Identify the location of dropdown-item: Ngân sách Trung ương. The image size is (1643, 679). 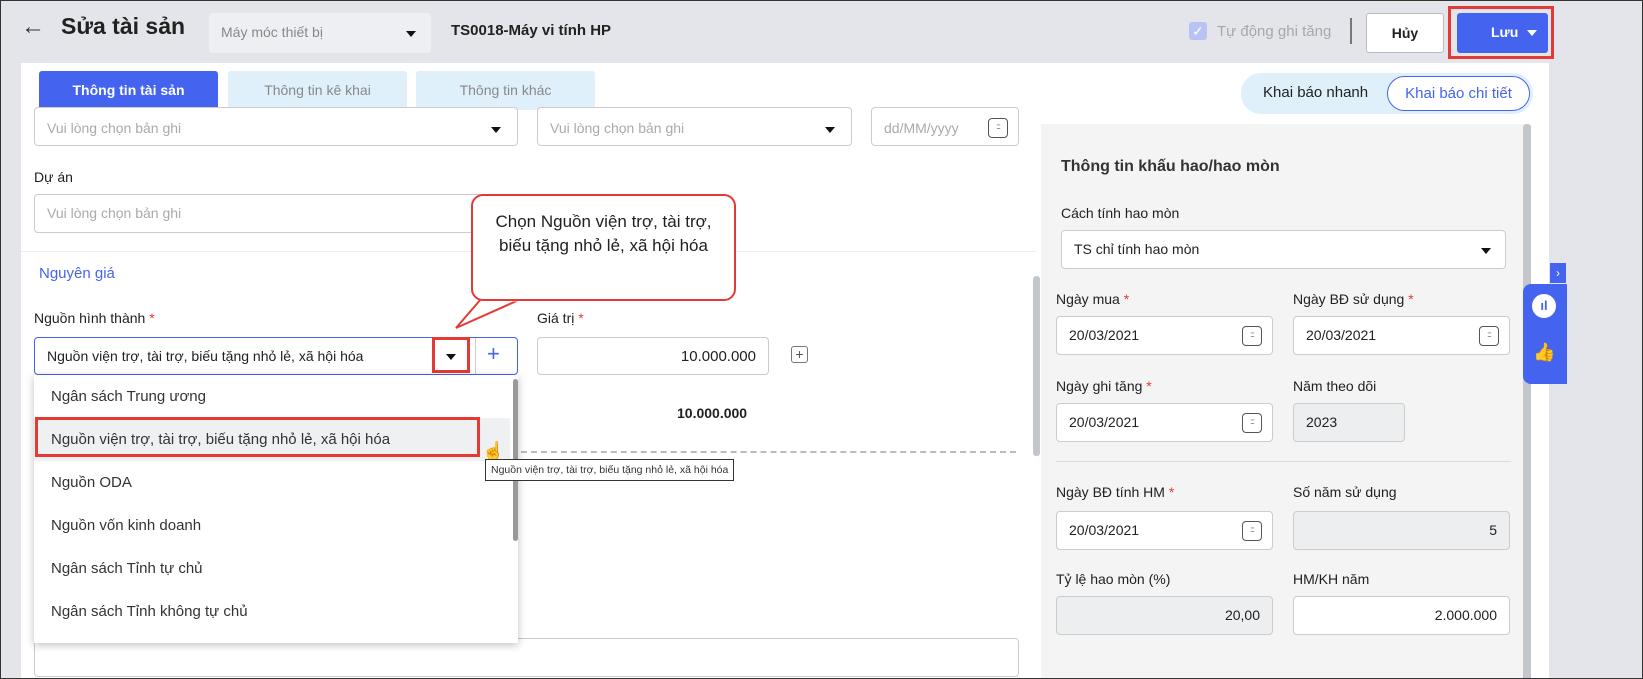
(272, 396).